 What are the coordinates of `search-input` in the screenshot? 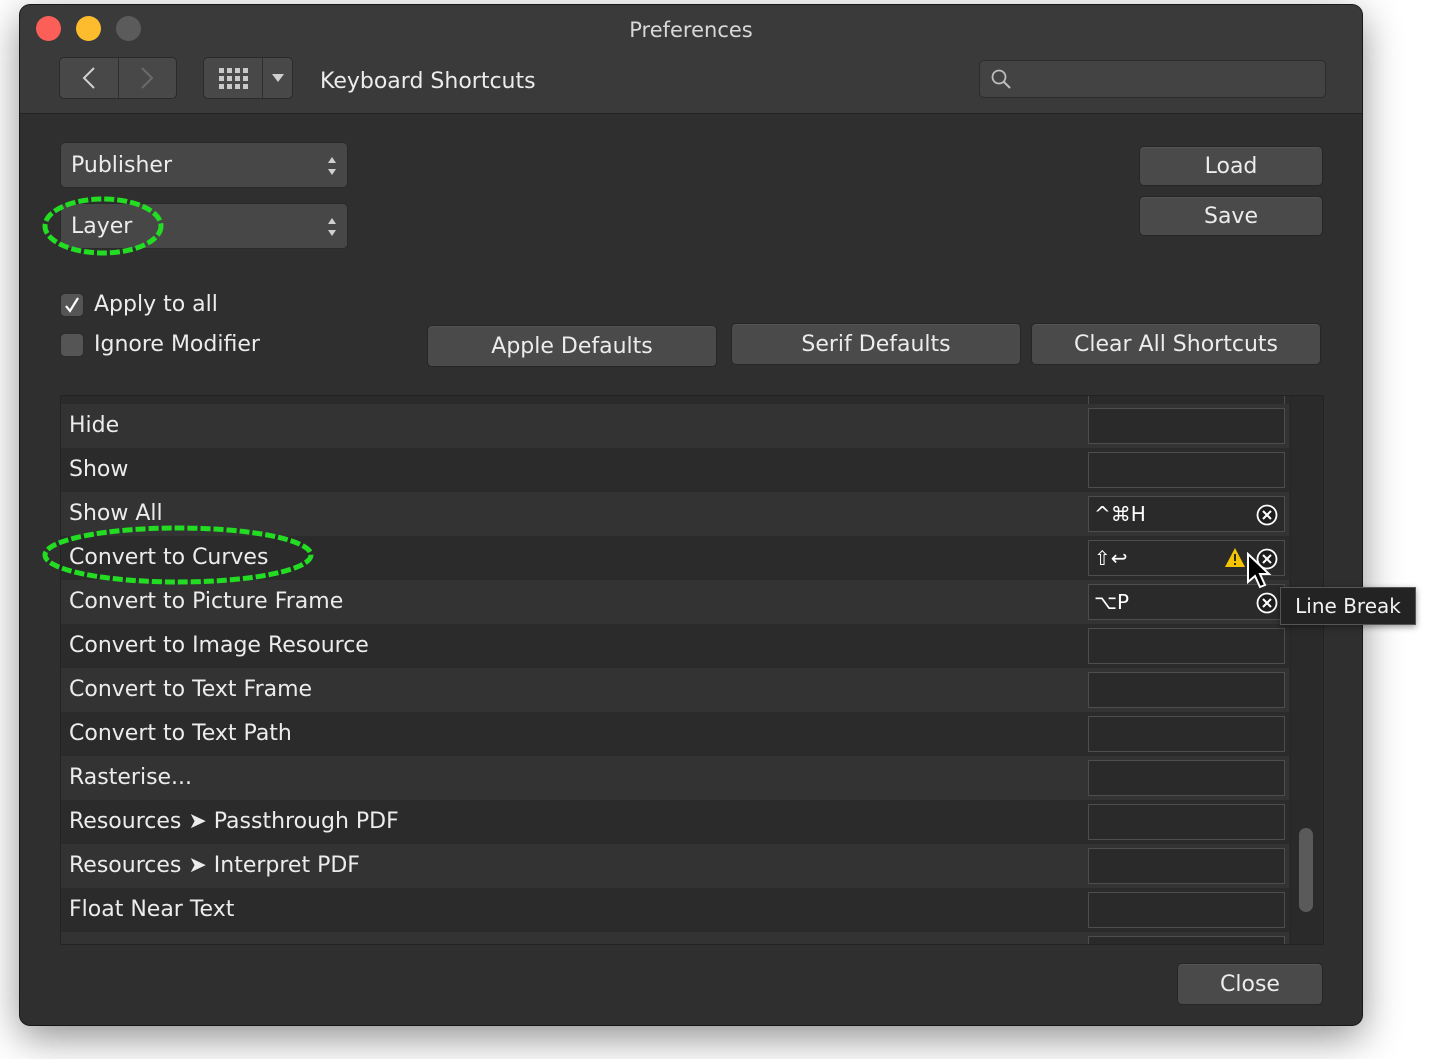 It's located at (1169, 79).